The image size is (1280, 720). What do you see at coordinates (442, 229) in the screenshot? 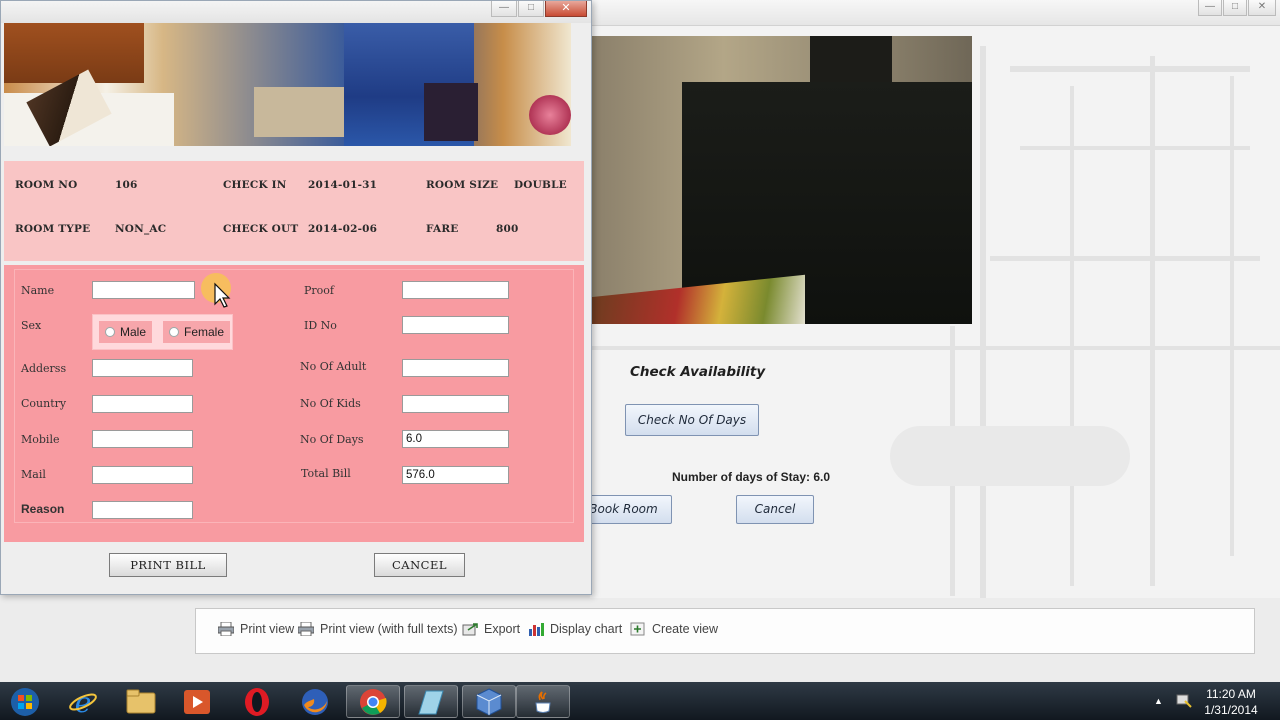
I see `fare-label: FARE` at bounding box center [442, 229].